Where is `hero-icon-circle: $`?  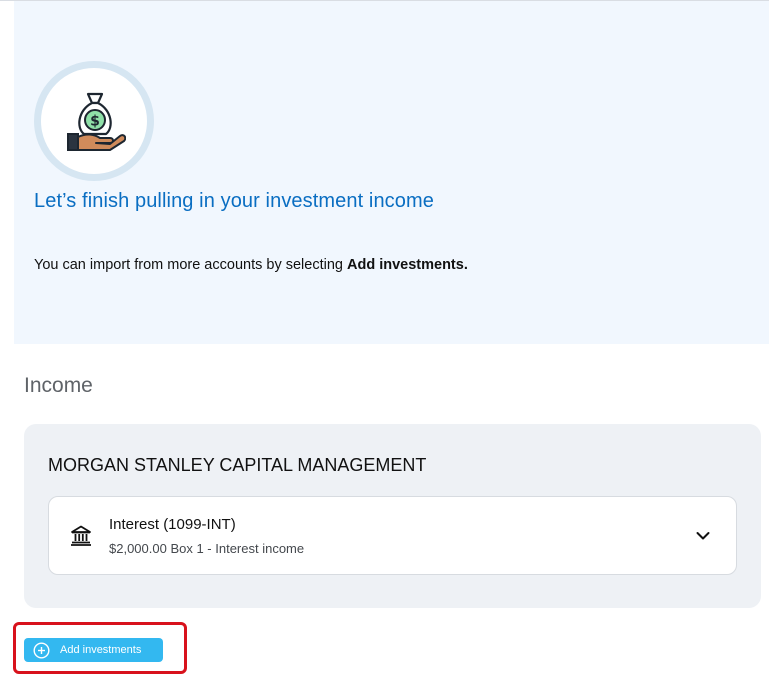 hero-icon-circle: $ is located at coordinates (94, 121).